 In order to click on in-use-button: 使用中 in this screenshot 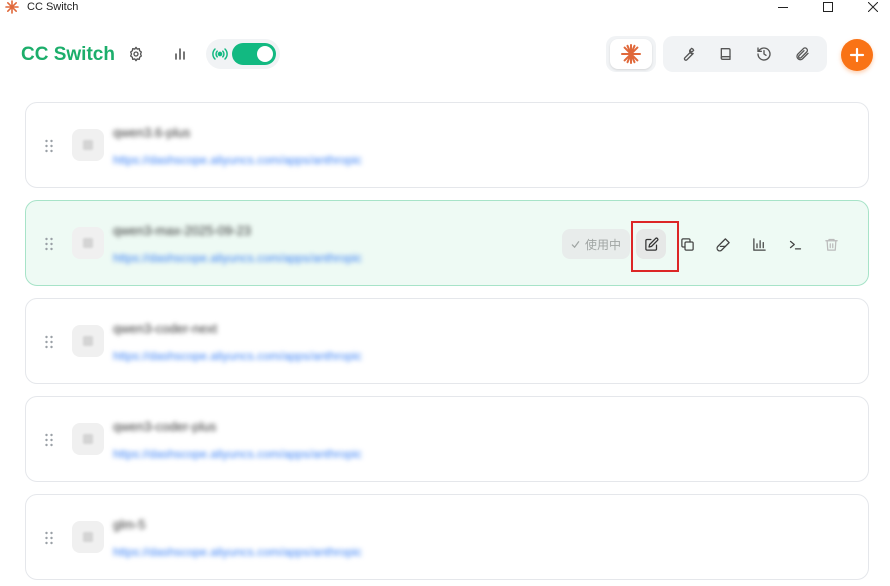, I will do `click(596, 244)`.